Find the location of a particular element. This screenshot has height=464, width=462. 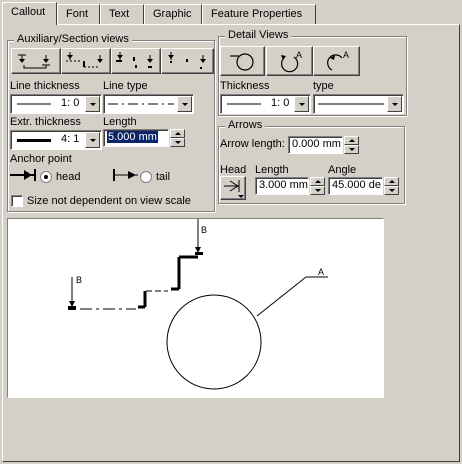

arrow-head-length-spinner is located at coordinates (317, 186).